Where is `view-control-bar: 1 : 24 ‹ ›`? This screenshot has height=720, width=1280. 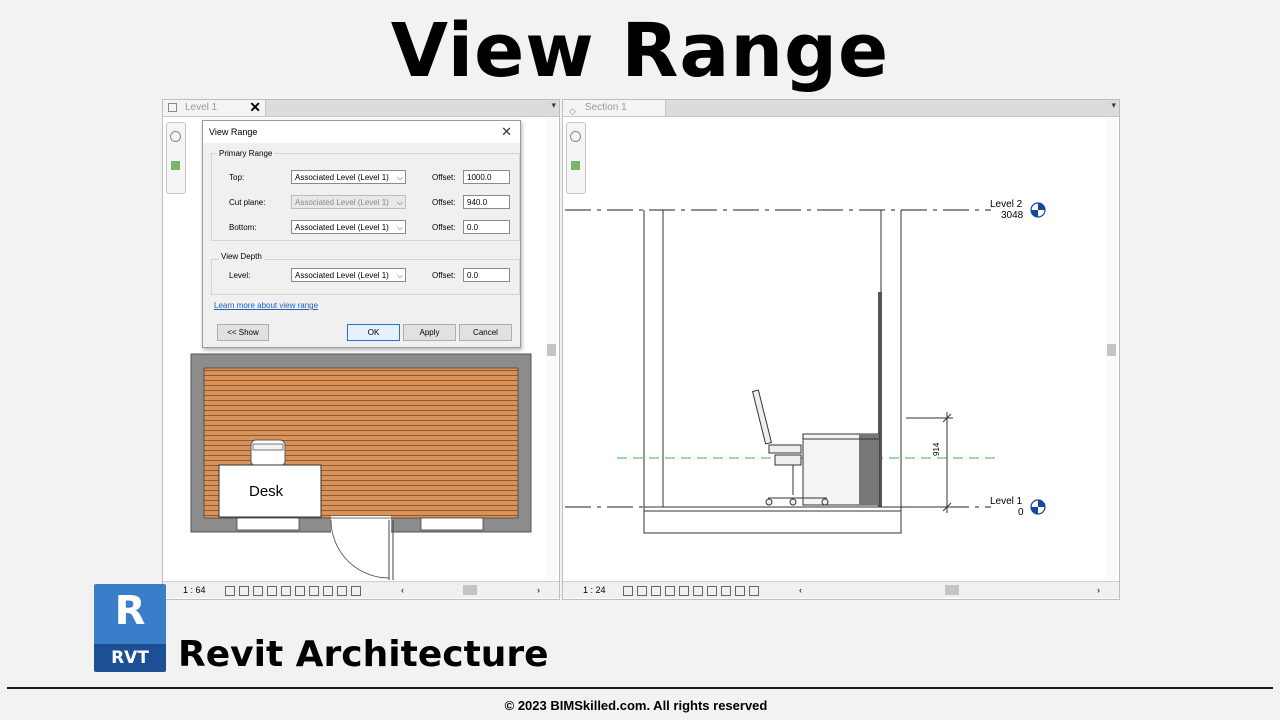 view-control-bar: 1 : 24 ‹ › is located at coordinates (841, 589).